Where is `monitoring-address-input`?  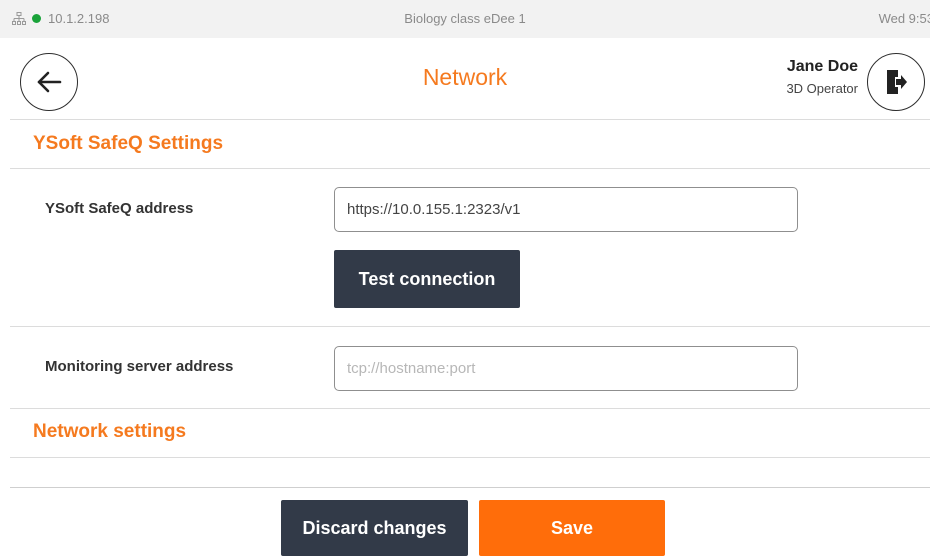 monitoring-address-input is located at coordinates (566, 368).